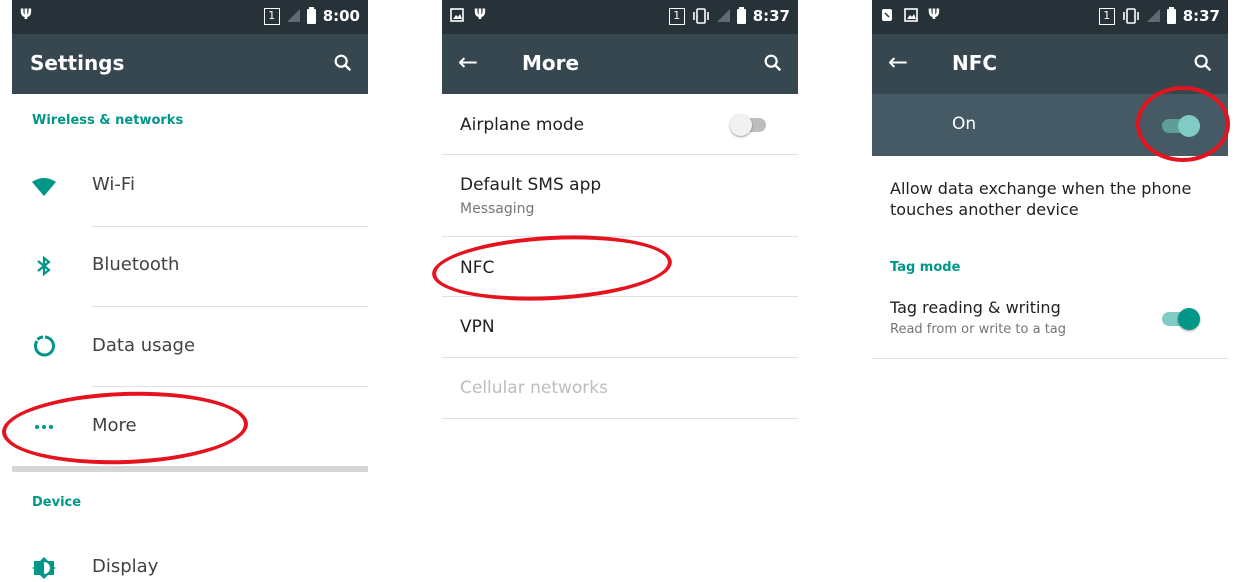 This screenshot has height=582, width=1238. I want to click on menu-item-vpn: VPN, so click(620, 327).